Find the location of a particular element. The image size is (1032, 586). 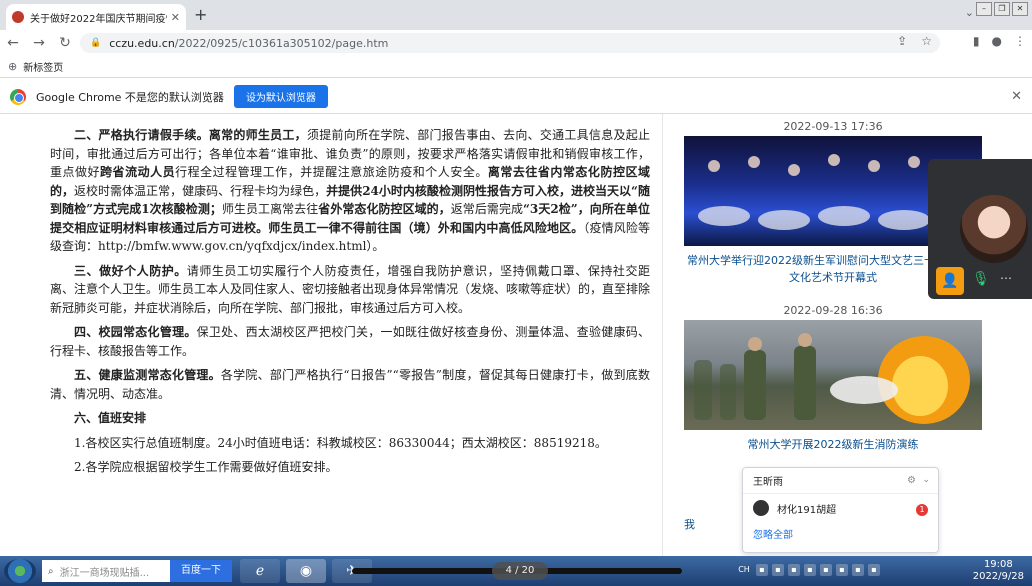

restore-button: ❐ is located at coordinates (1002, 9).